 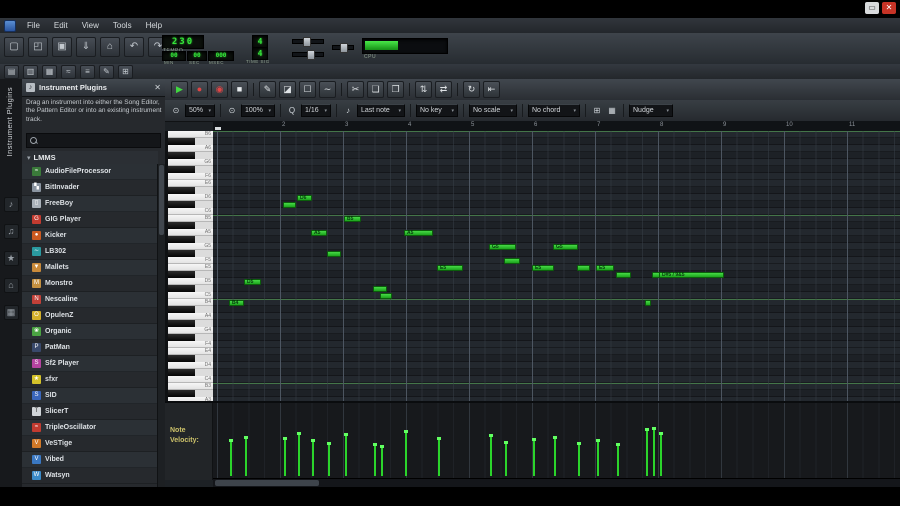 What do you see at coordinates (90, 316) in the screenshot?
I see `plugin-item: O OpulenZ` at bounding box center [90, 316].